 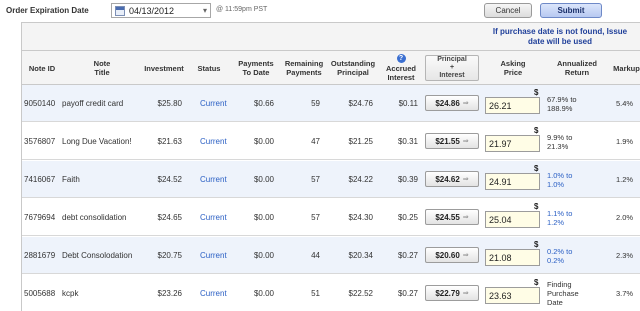 I want to click on col-asking-price: Asking Price, so click(x=513, y=68).